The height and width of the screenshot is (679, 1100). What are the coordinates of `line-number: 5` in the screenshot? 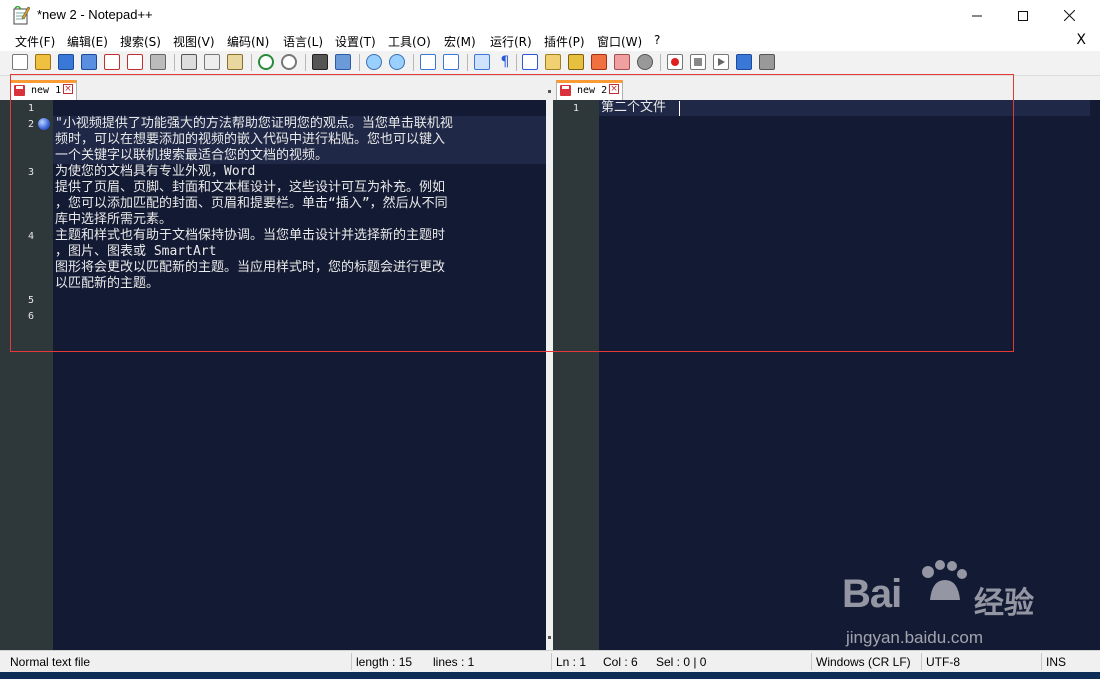 It's located at (31, 300).